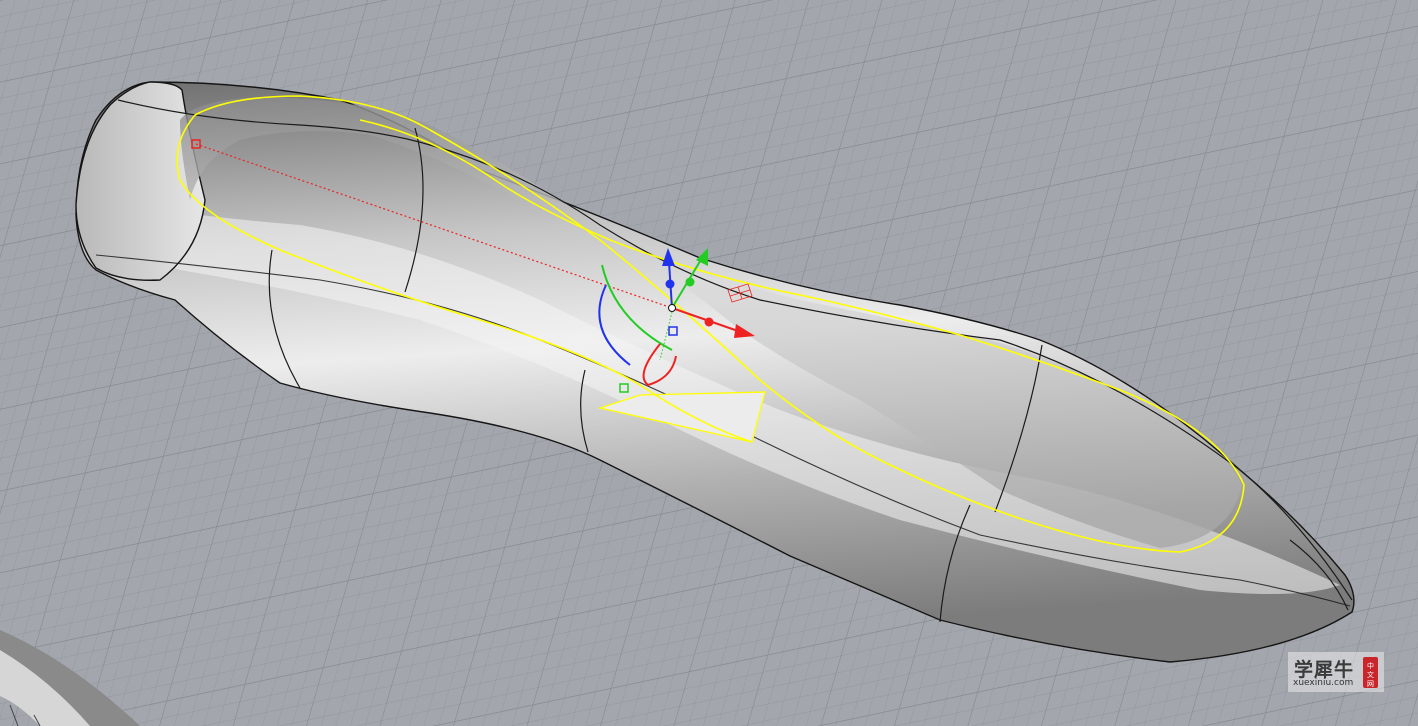 This screenshot has width=1418, height=726. I want to click on x-scale-handle, so click(709, 322).